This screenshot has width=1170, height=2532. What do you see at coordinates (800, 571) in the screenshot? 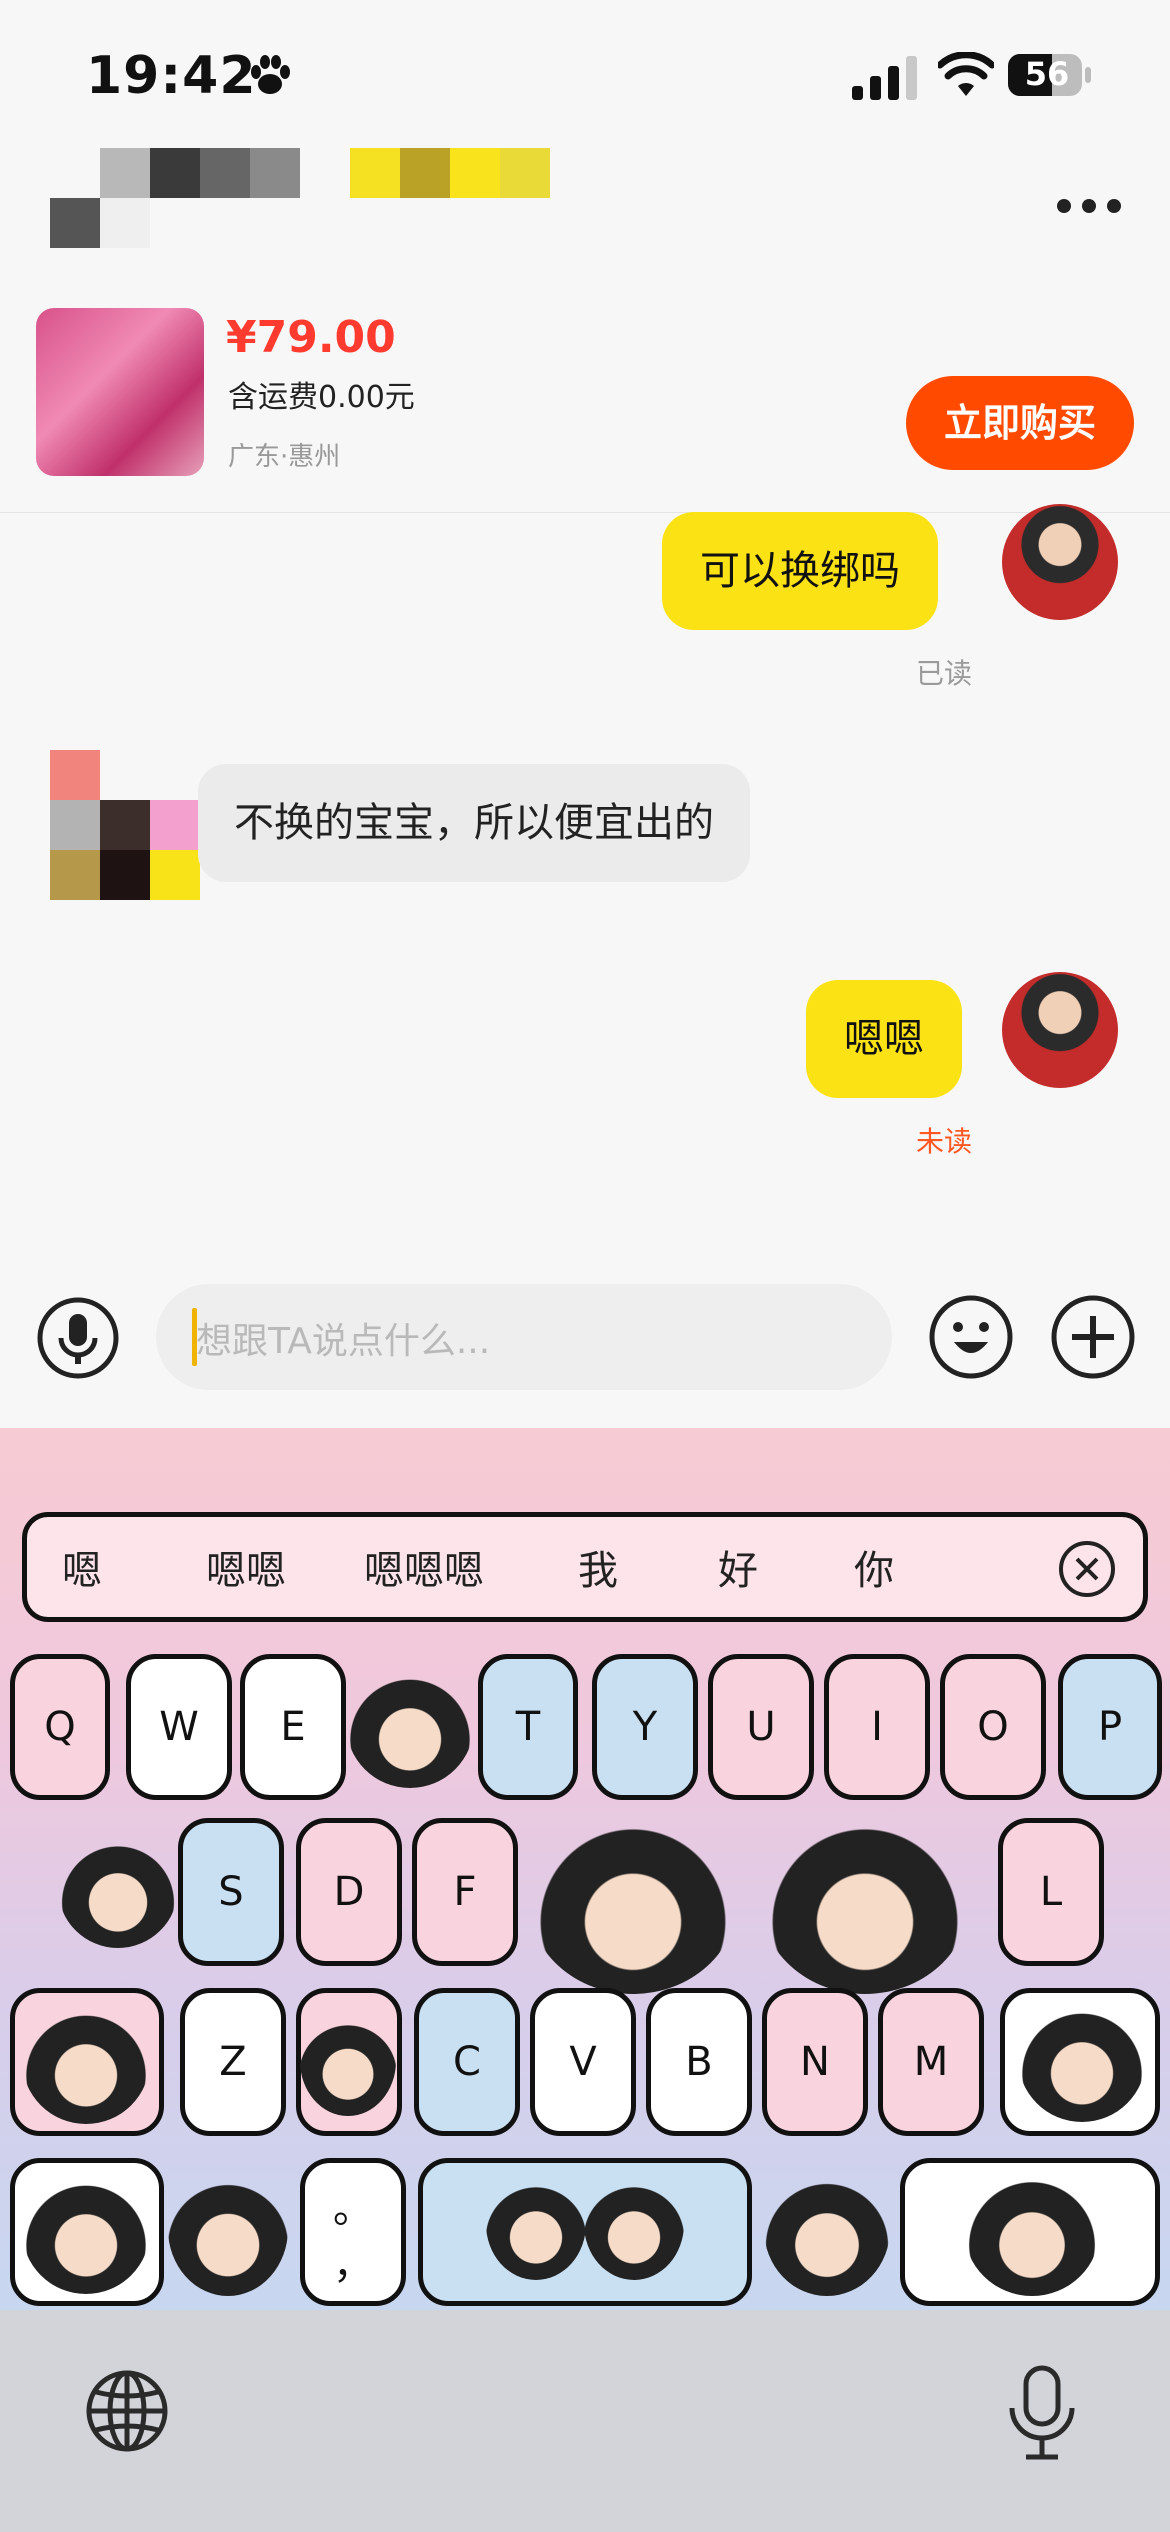
I see `message-bubble-sent: 可以换绑吗` at bounding box center [800, 571].